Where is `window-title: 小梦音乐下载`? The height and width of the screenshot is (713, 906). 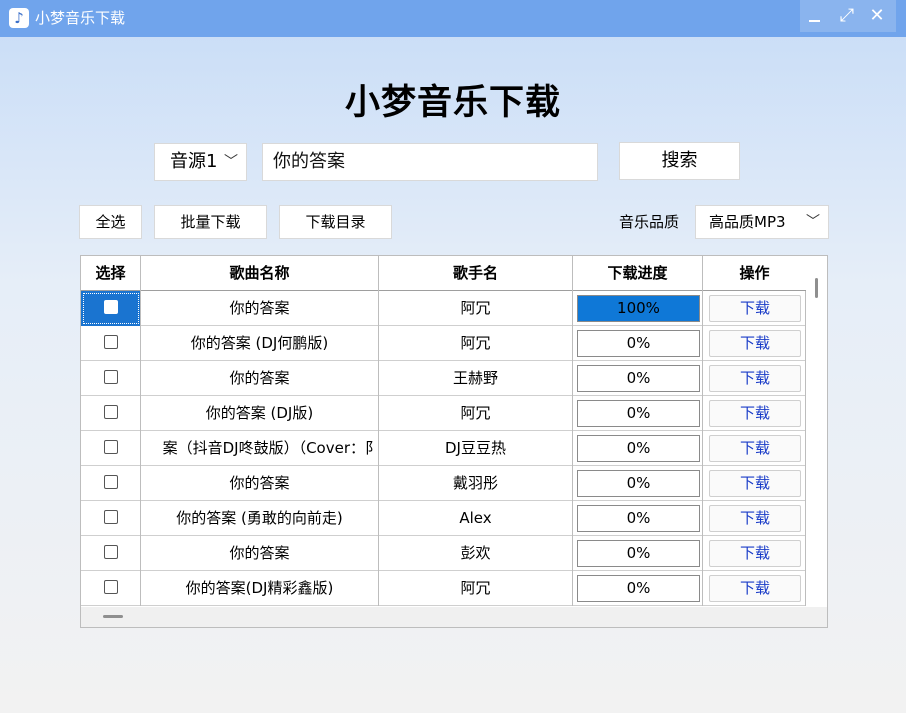
window-title: 小梦音乐下载 is located at coordinates (80, 18).